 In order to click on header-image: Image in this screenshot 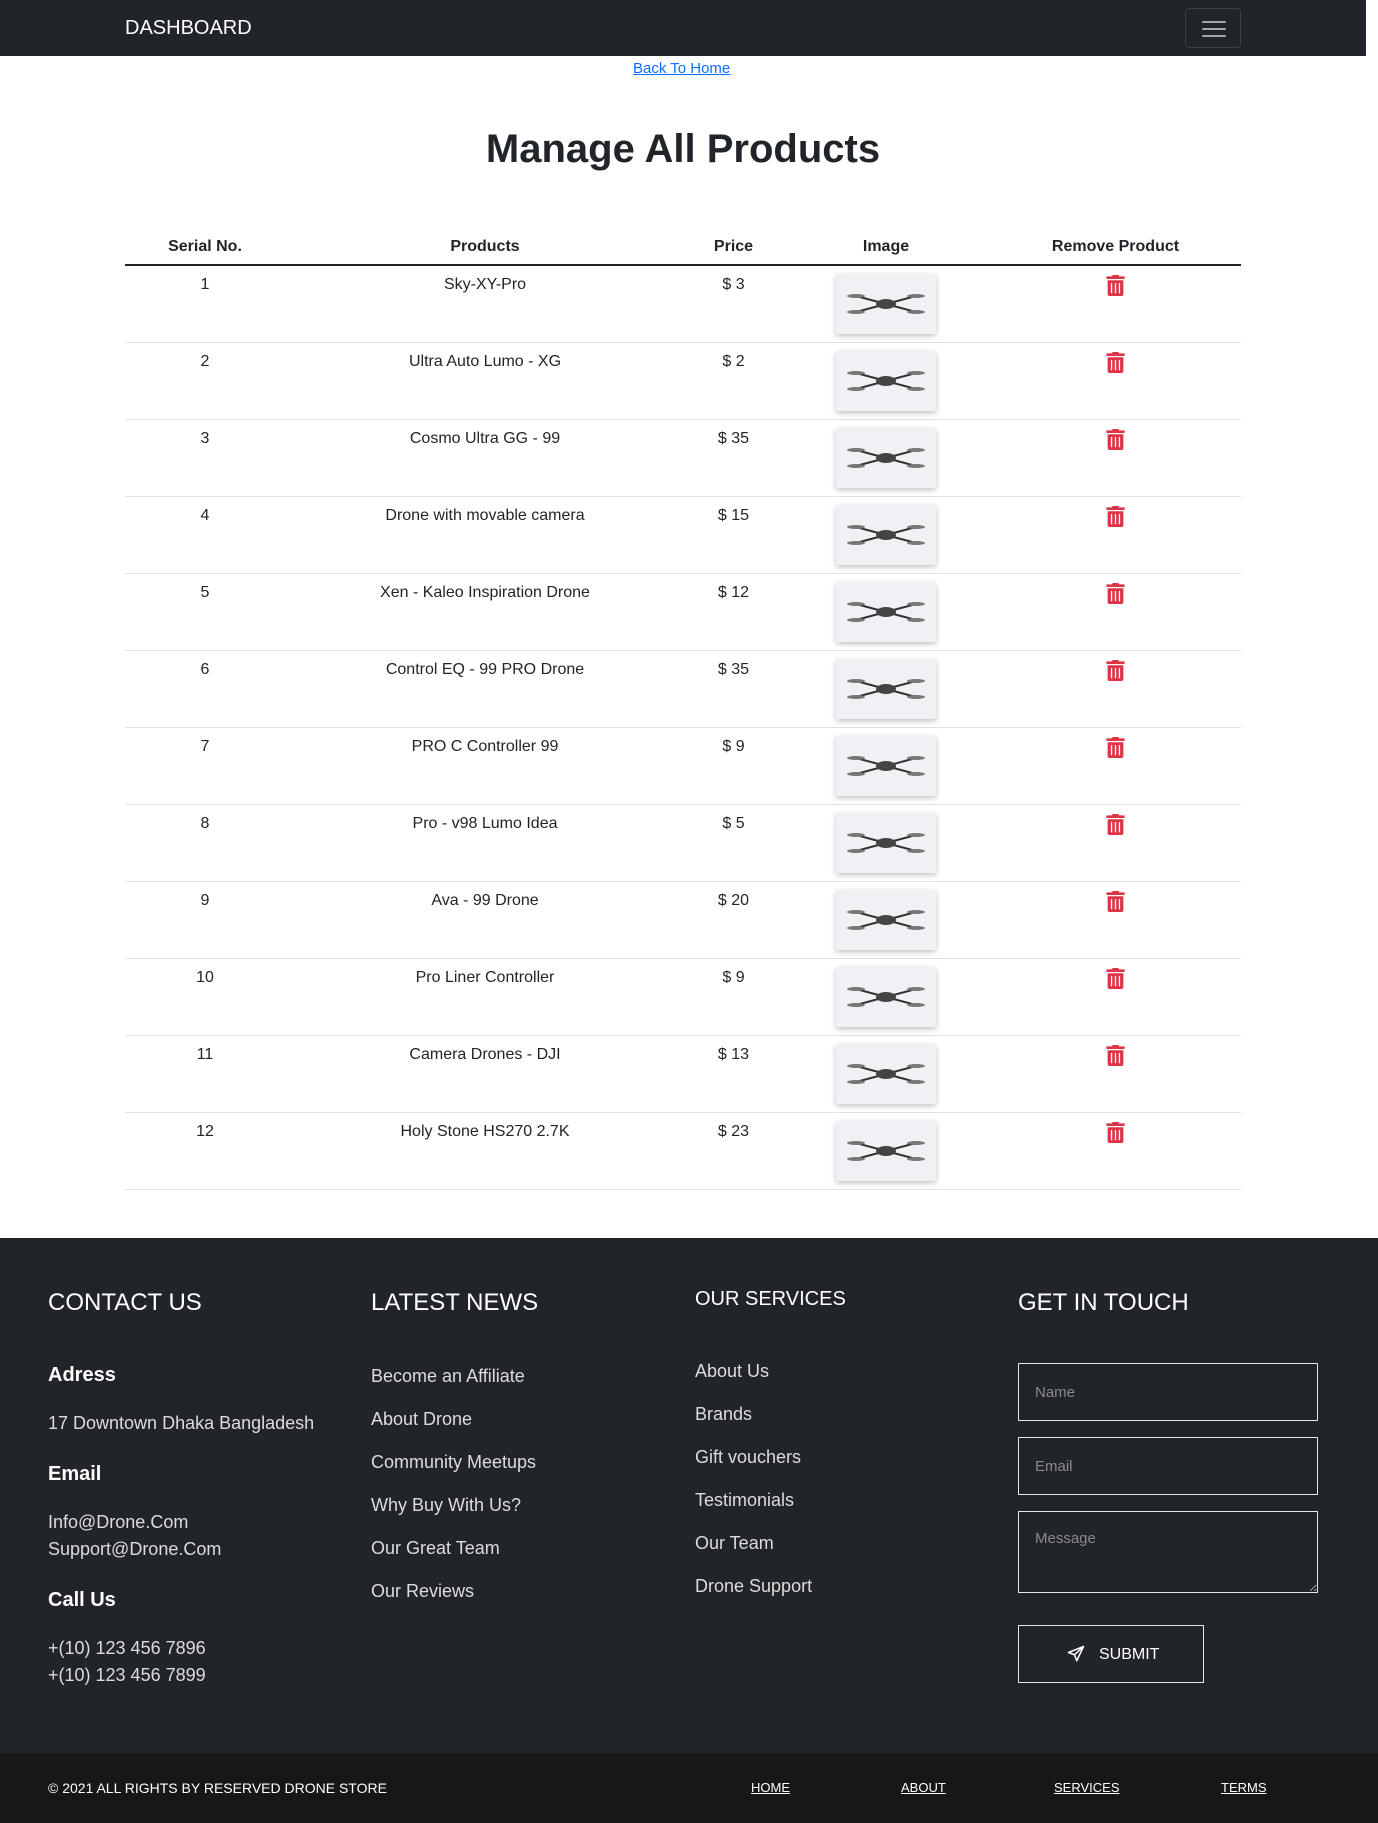, I will do `click(886, 248)`.